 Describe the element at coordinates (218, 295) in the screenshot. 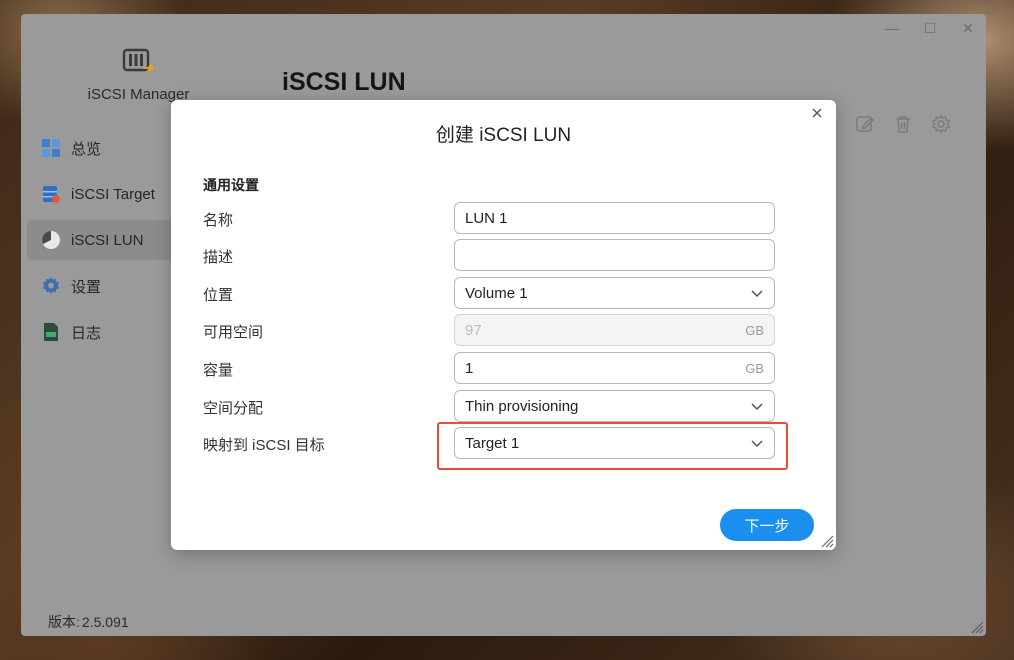

I see `location-label: 位置` at that location.